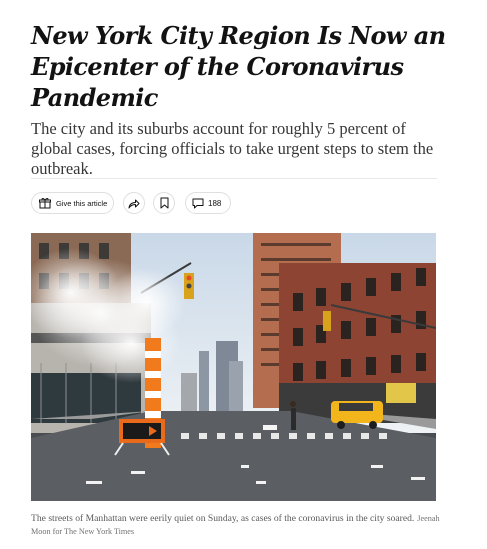 The image size is (487, 549). I want to click on gift-article-button: Give this article, so click(72, 203).